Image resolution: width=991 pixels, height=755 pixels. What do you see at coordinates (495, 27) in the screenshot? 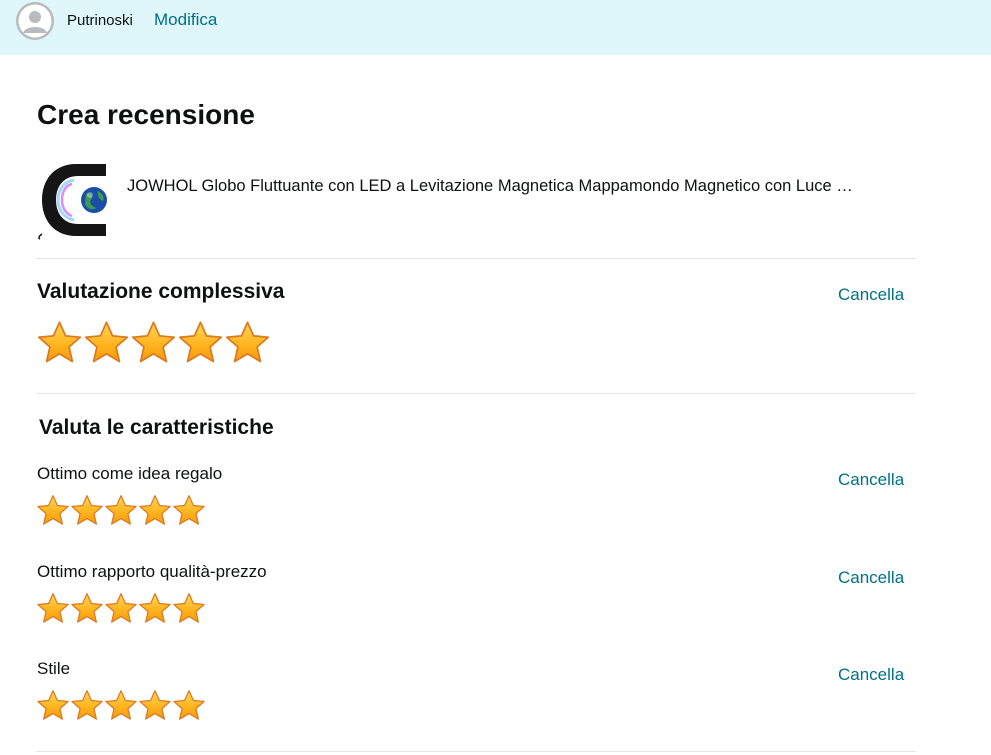
I see `profile-header: Putrinoski Modifica` at bounding box center [495, 27].